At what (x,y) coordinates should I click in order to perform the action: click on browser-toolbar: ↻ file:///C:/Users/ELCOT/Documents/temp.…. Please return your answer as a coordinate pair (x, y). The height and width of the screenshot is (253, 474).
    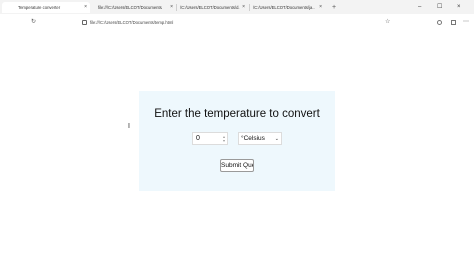
    Looking at the image, I should click on (237, 22).